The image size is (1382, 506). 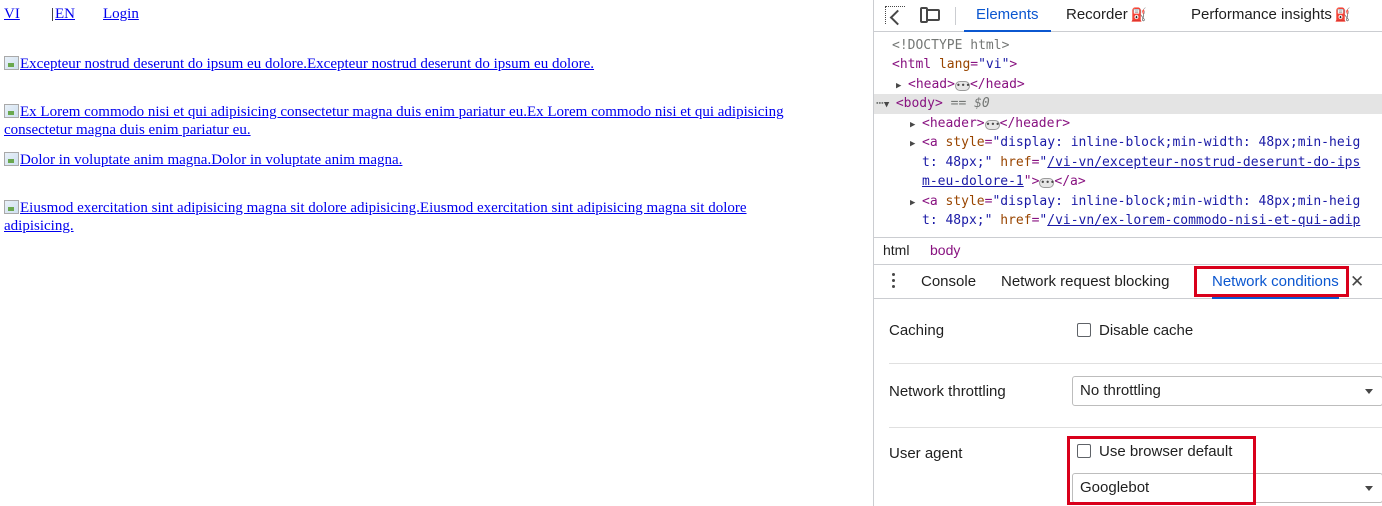 What do you see at coordinates (1203, 162) in the screenshot?
I see `href-link: /vi-vn/excepteur-nostrud-deserunt-do-ips` at bounding box center [1203, 162].